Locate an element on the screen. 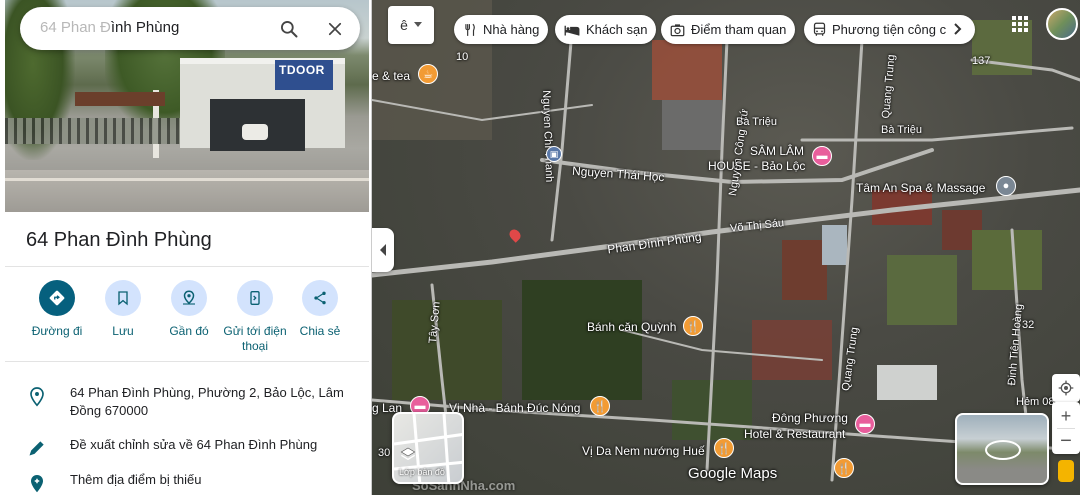 This screenshot has height=495, width=1080. road-number-label: 30 is located at coordinates (384, 453).